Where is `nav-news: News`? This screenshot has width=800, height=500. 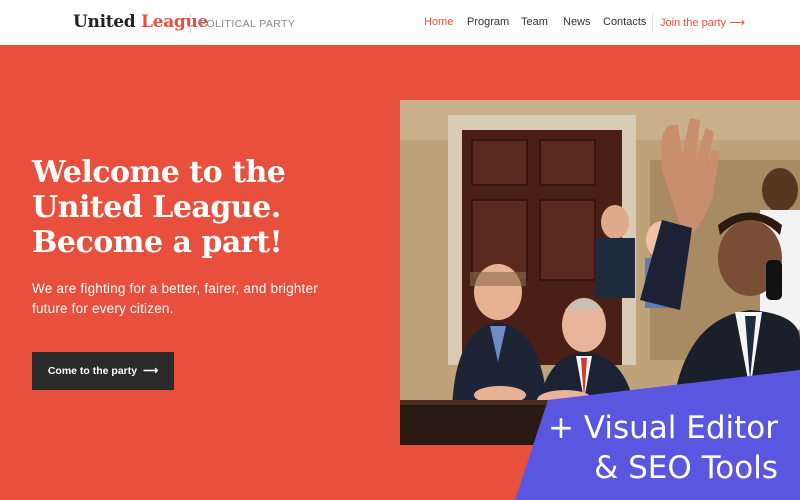
nav-news: News is located at coordinates (577, 22).